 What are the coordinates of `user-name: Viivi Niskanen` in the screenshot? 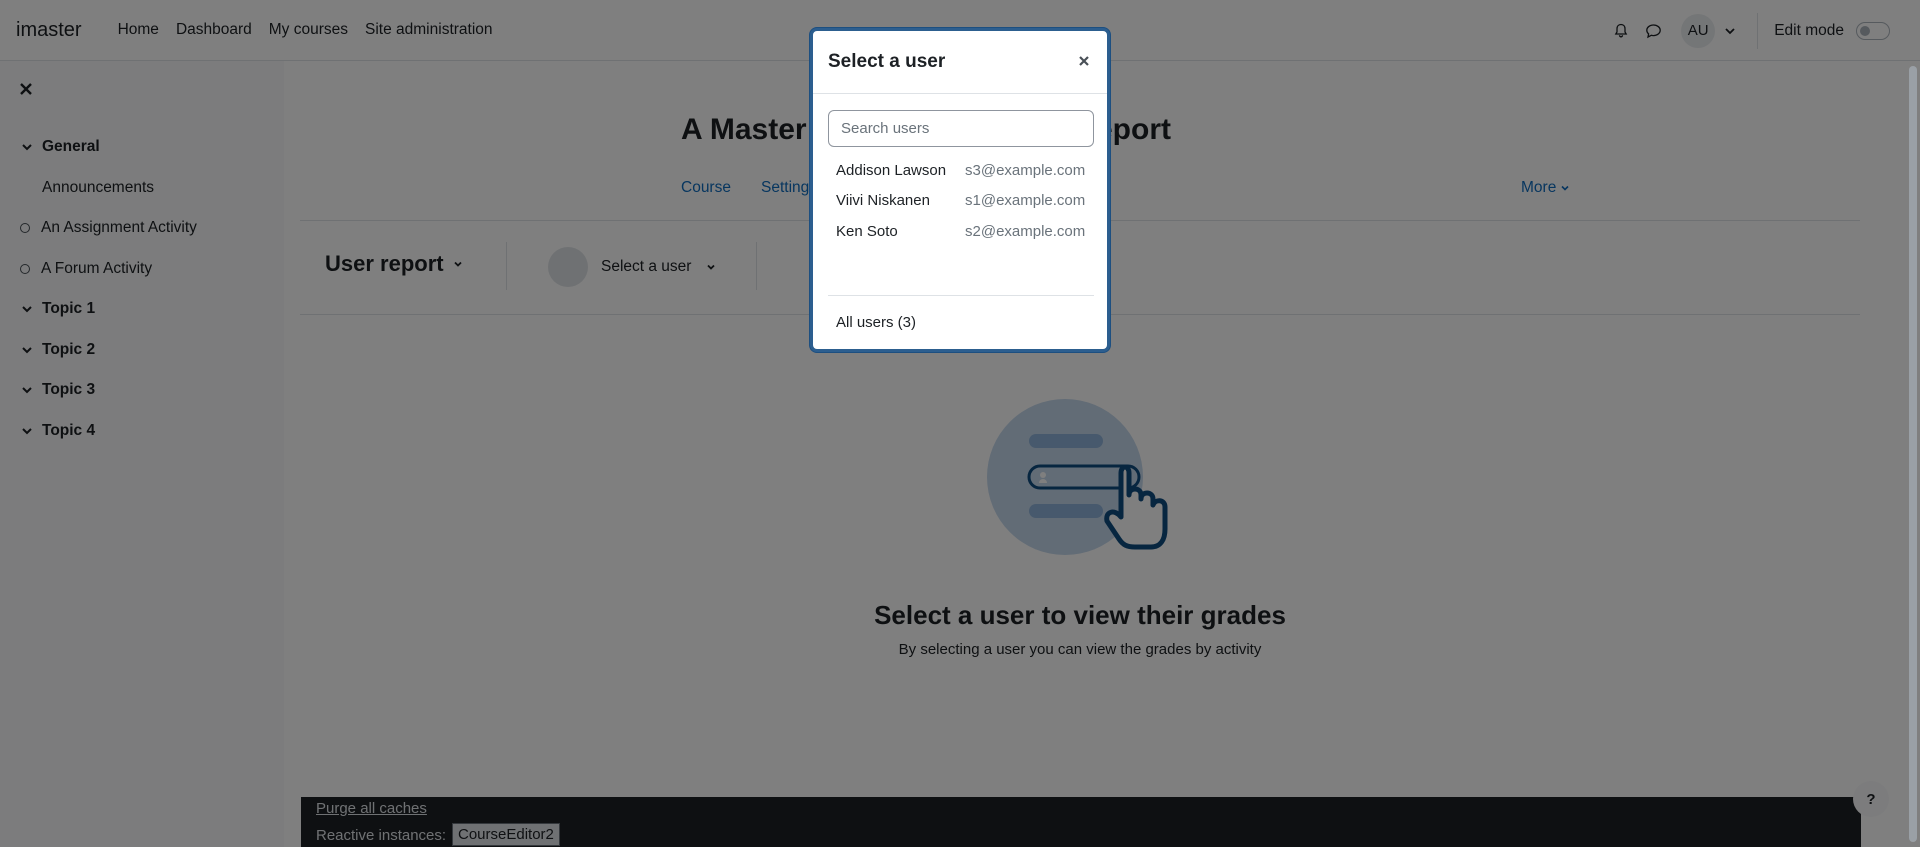 It's located at (883, 201).